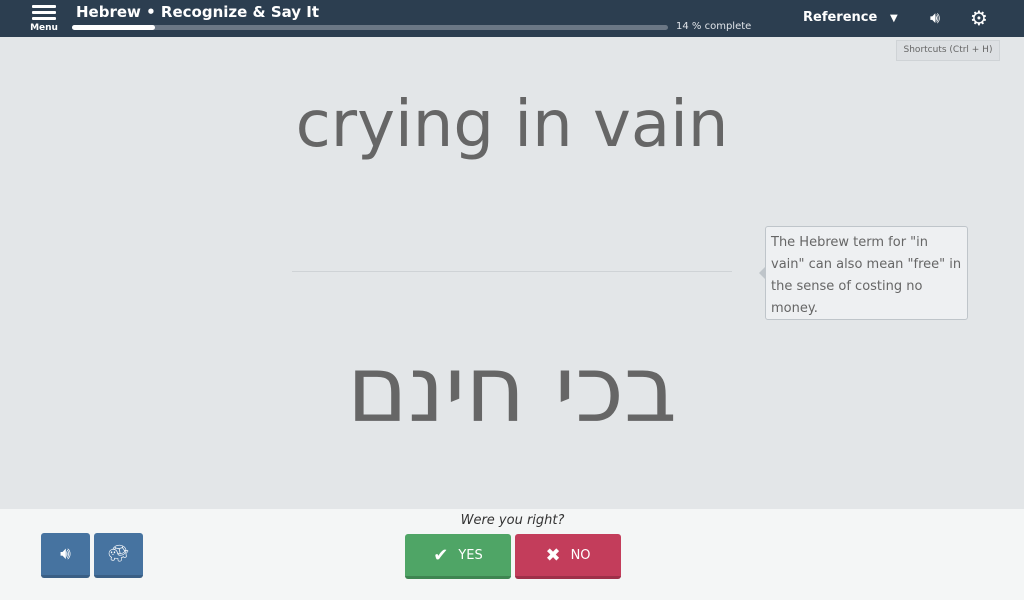 This screenshot has height=600, width=1024. I want to click on gear-icon: ⚙, so click(979, 18).